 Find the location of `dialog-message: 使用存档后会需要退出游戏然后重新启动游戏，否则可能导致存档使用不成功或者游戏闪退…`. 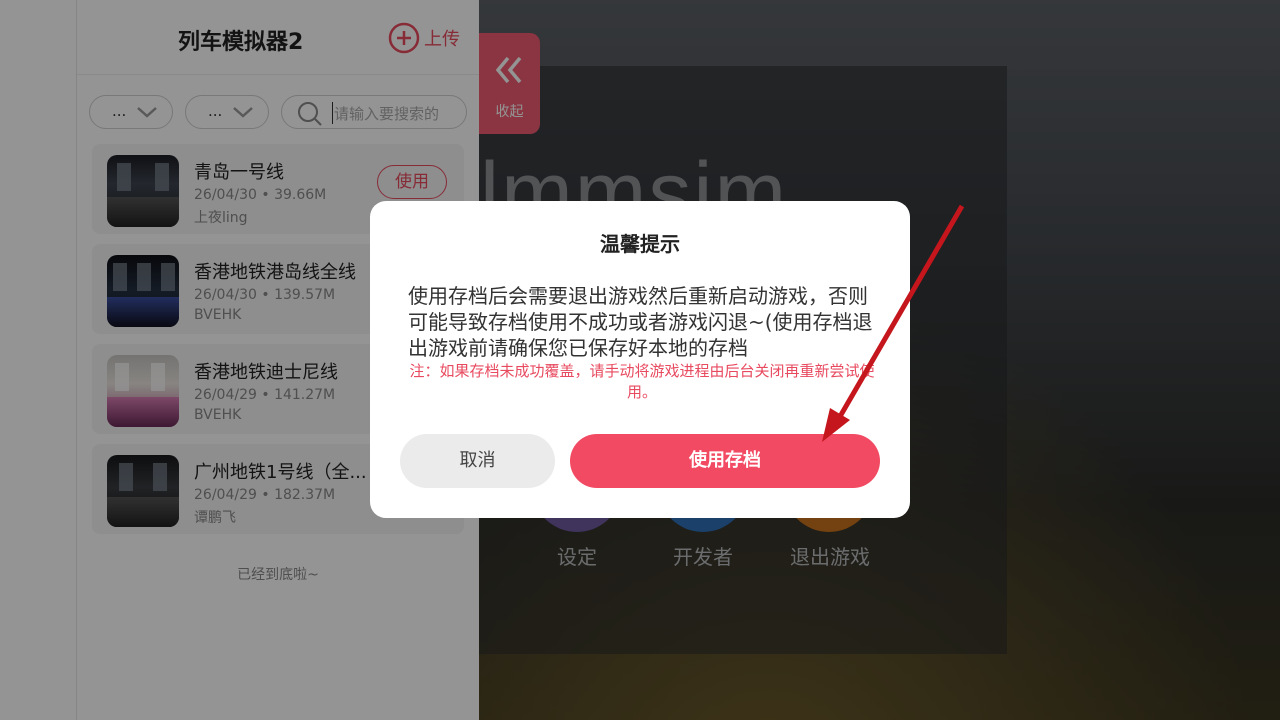

dialog-message: 使用存档后会需要退出游戏然后重新启动游戏，否则可能导致存档使用不成功或者游戏闪退… is located at coordinates (640, 322).